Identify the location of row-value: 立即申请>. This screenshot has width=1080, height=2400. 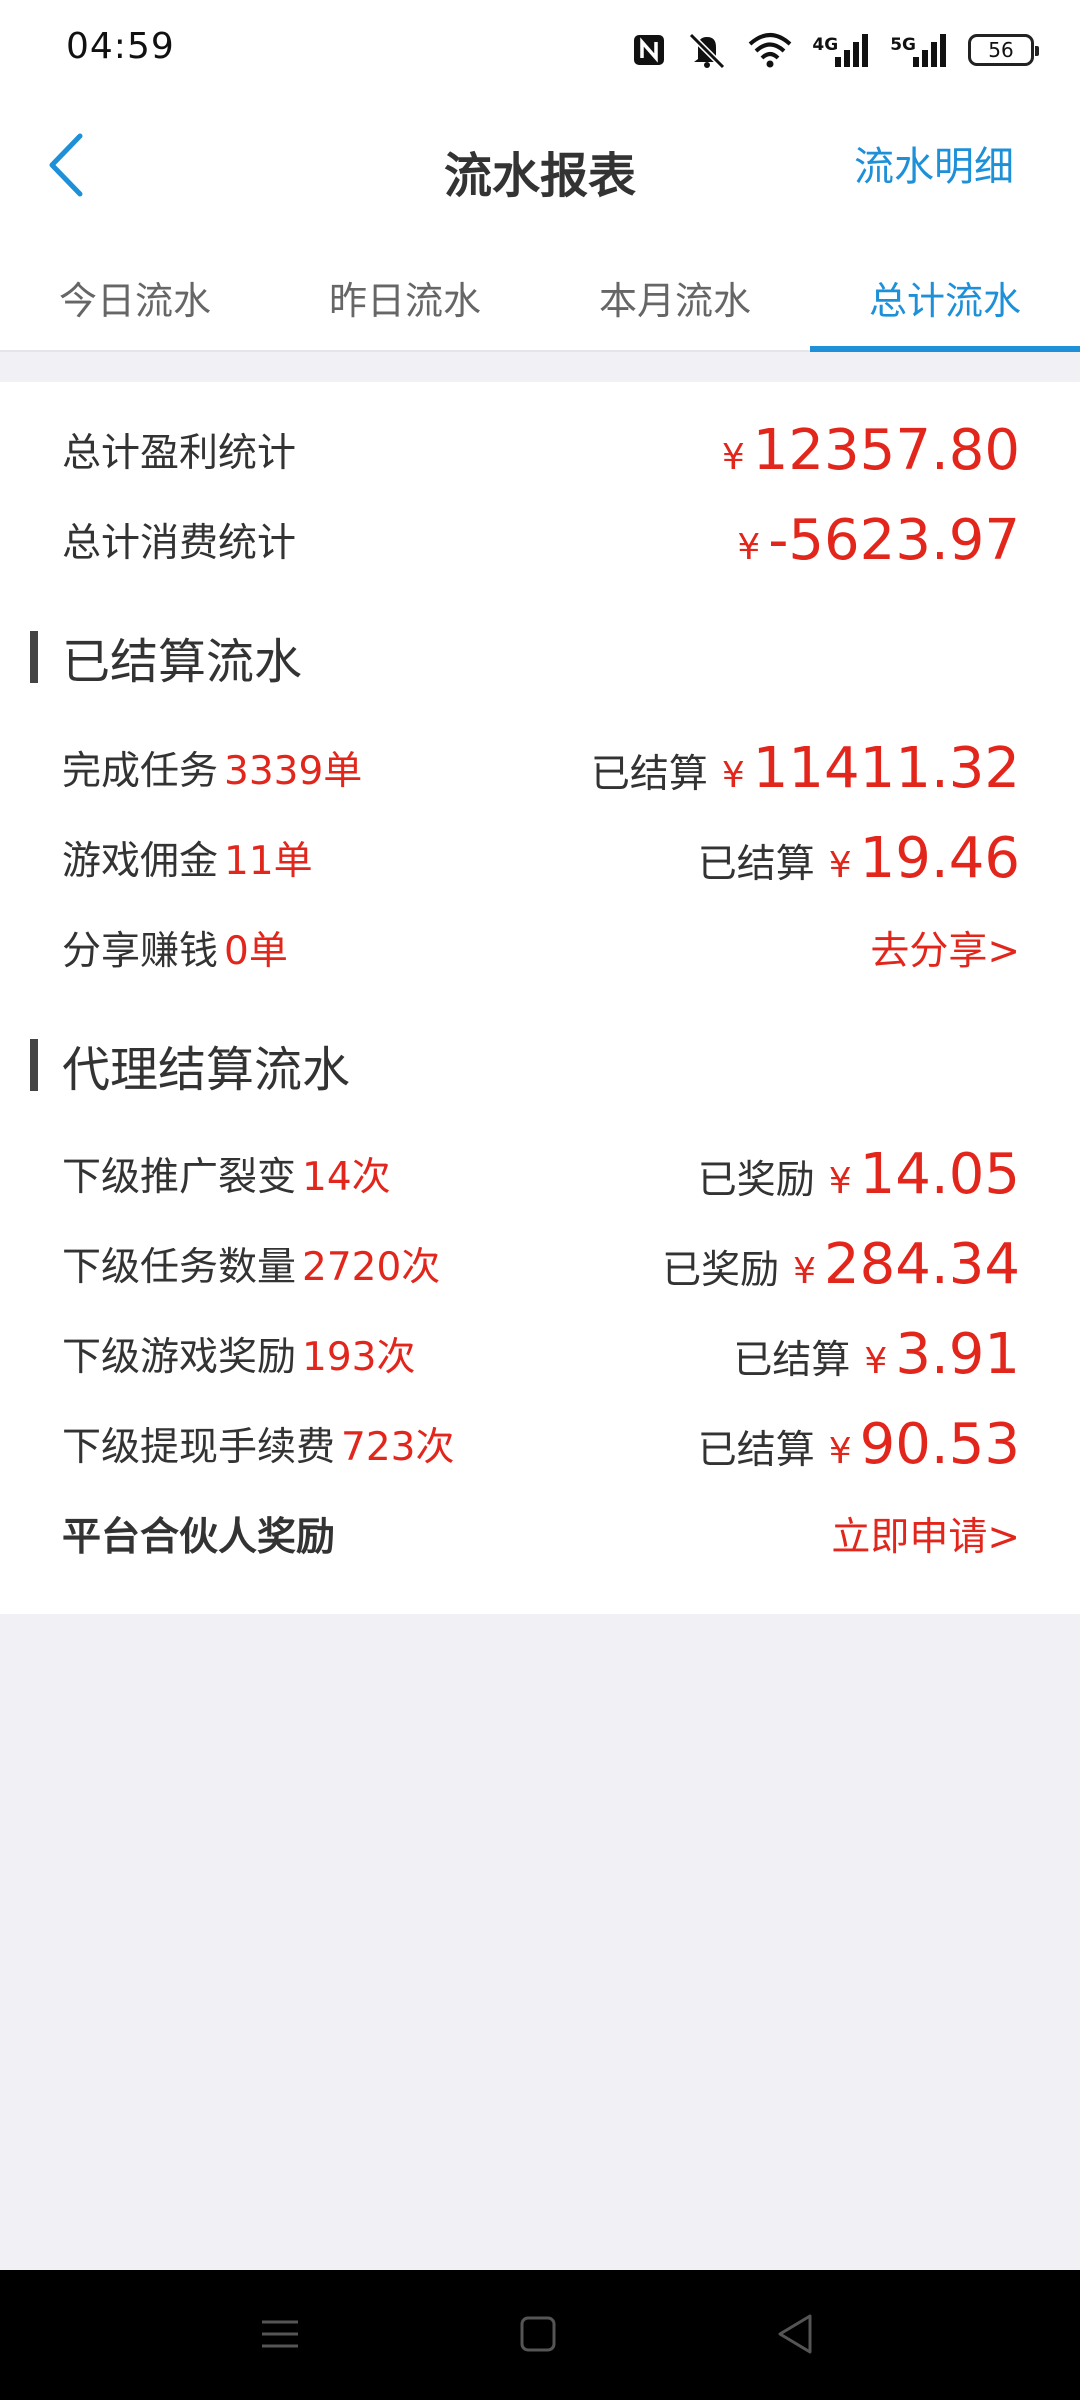
(925, 1534).